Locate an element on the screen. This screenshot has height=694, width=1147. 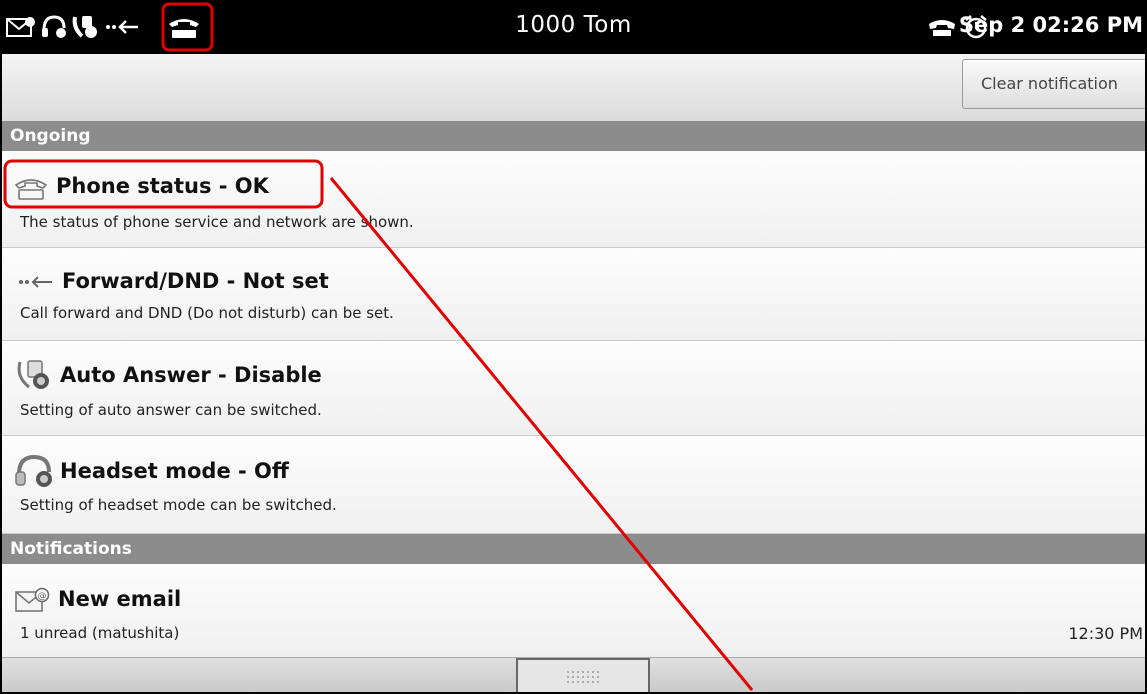
item-title: Headset mode - Off is located at coordinates (174, 471).